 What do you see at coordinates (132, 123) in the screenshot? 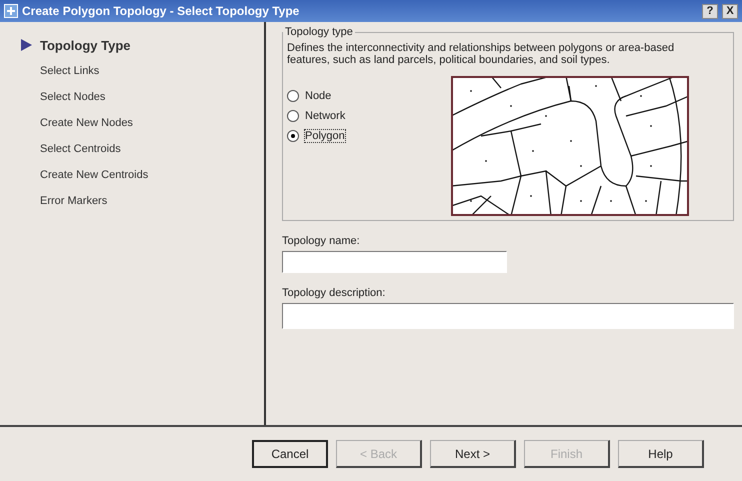
I see `wizard-step: Create New Nodes` at bounding box center [132, 123].